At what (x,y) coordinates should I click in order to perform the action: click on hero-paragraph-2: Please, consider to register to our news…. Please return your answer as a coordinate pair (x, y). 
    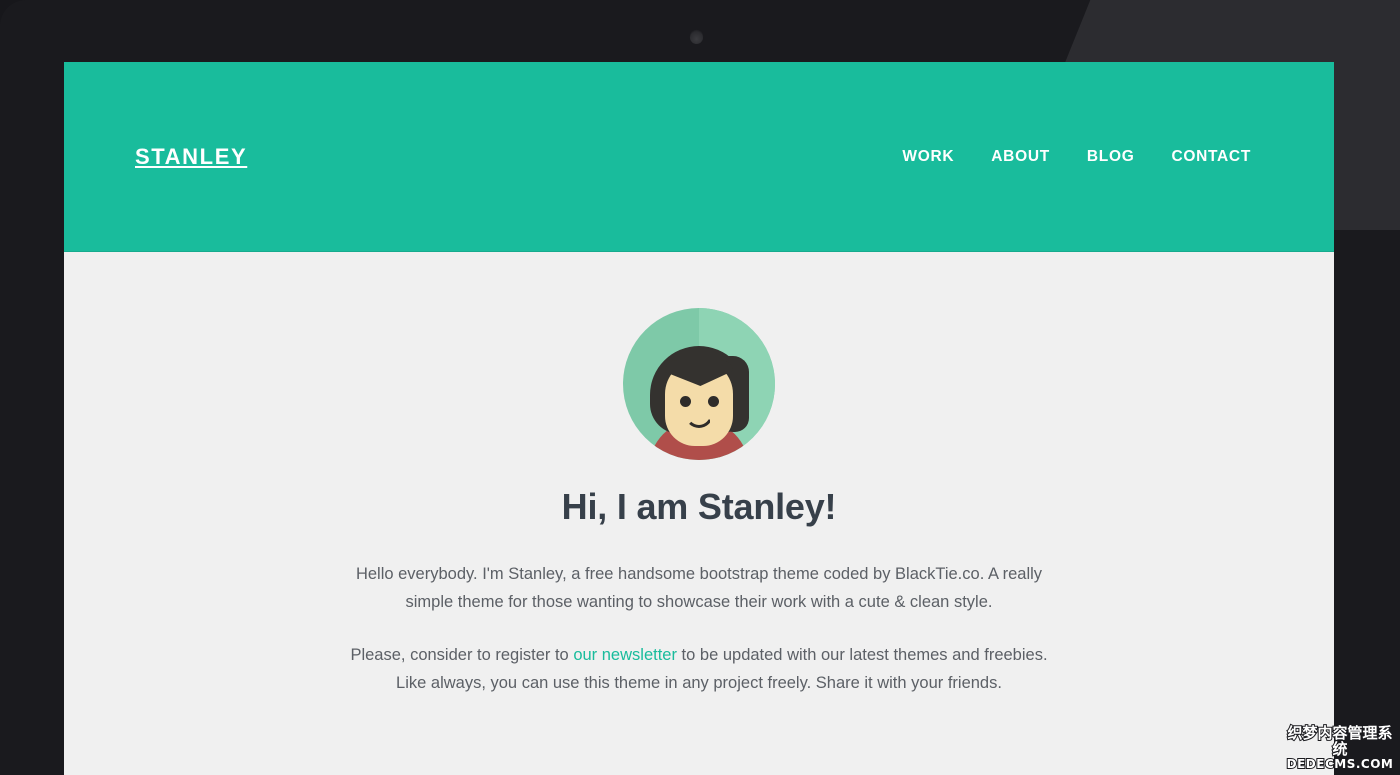
    Looking at the image, I should click on (699, 669).